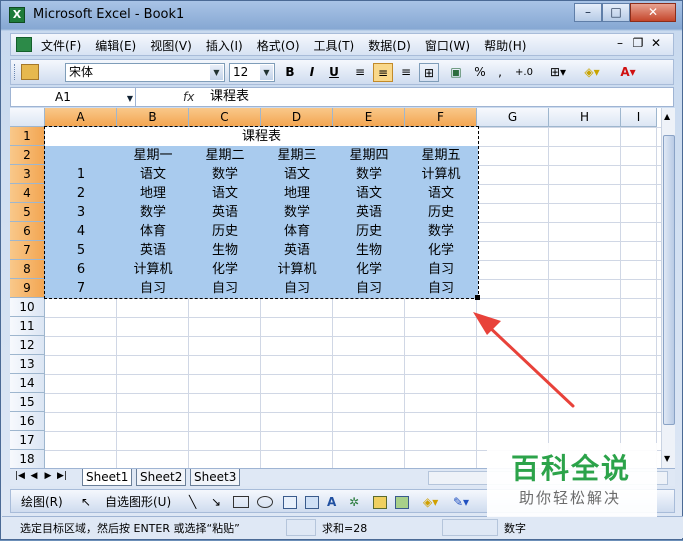 Image resolution: width=683 pixels, height=541 pixels. I want to click on row-header-2: 2, so click(27, 155).